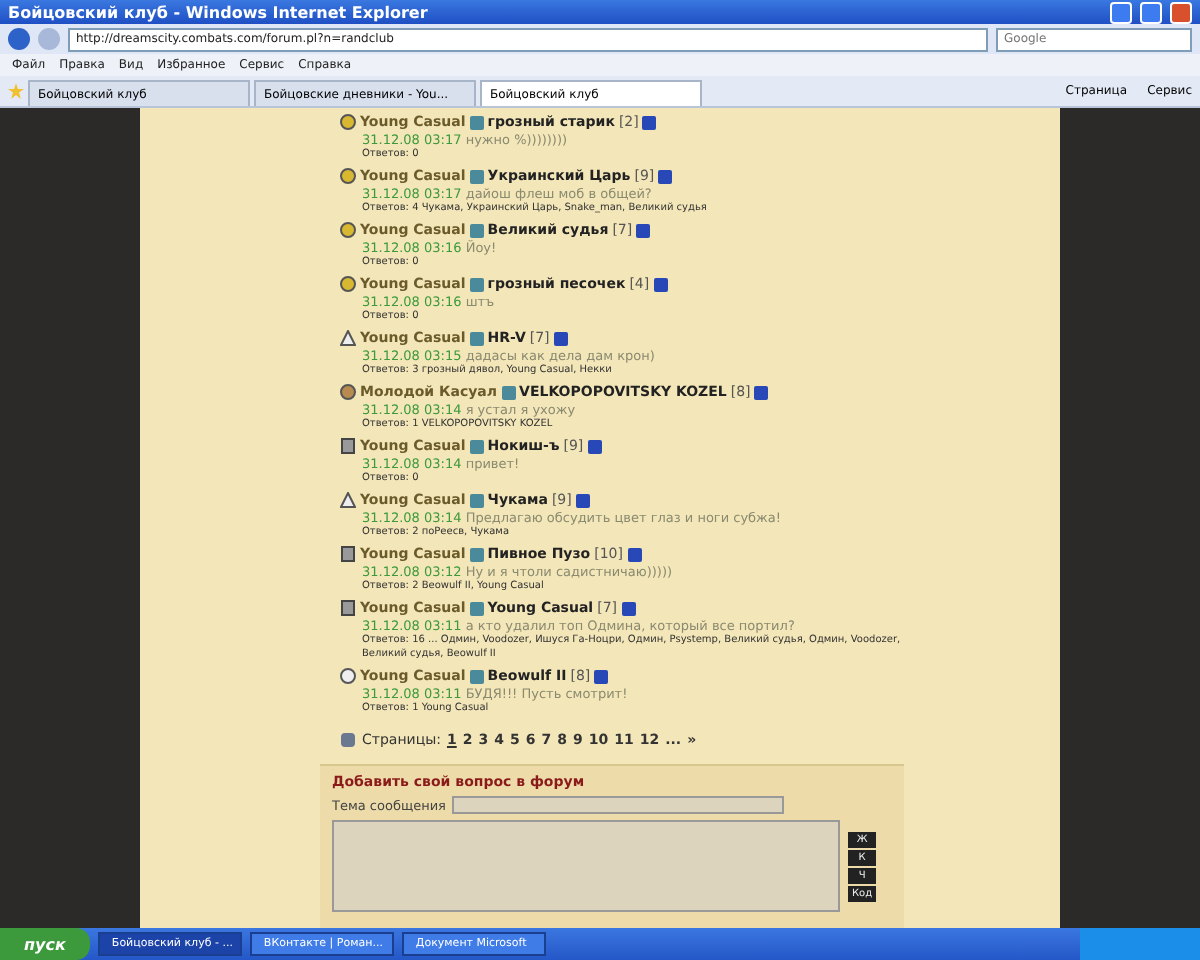 The height and width of the screenshot is (960, 1200). Describe the element at coordinates (45, 944) in the screenshot. I see `start-button: пуск` at that location.